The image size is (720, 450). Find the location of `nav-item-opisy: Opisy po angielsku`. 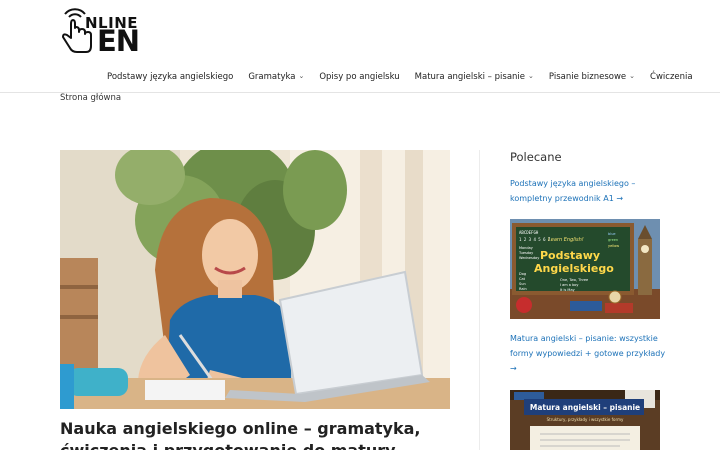

nav-item-opisy: Opisy po angielsku is located at coordinates (359, 77).